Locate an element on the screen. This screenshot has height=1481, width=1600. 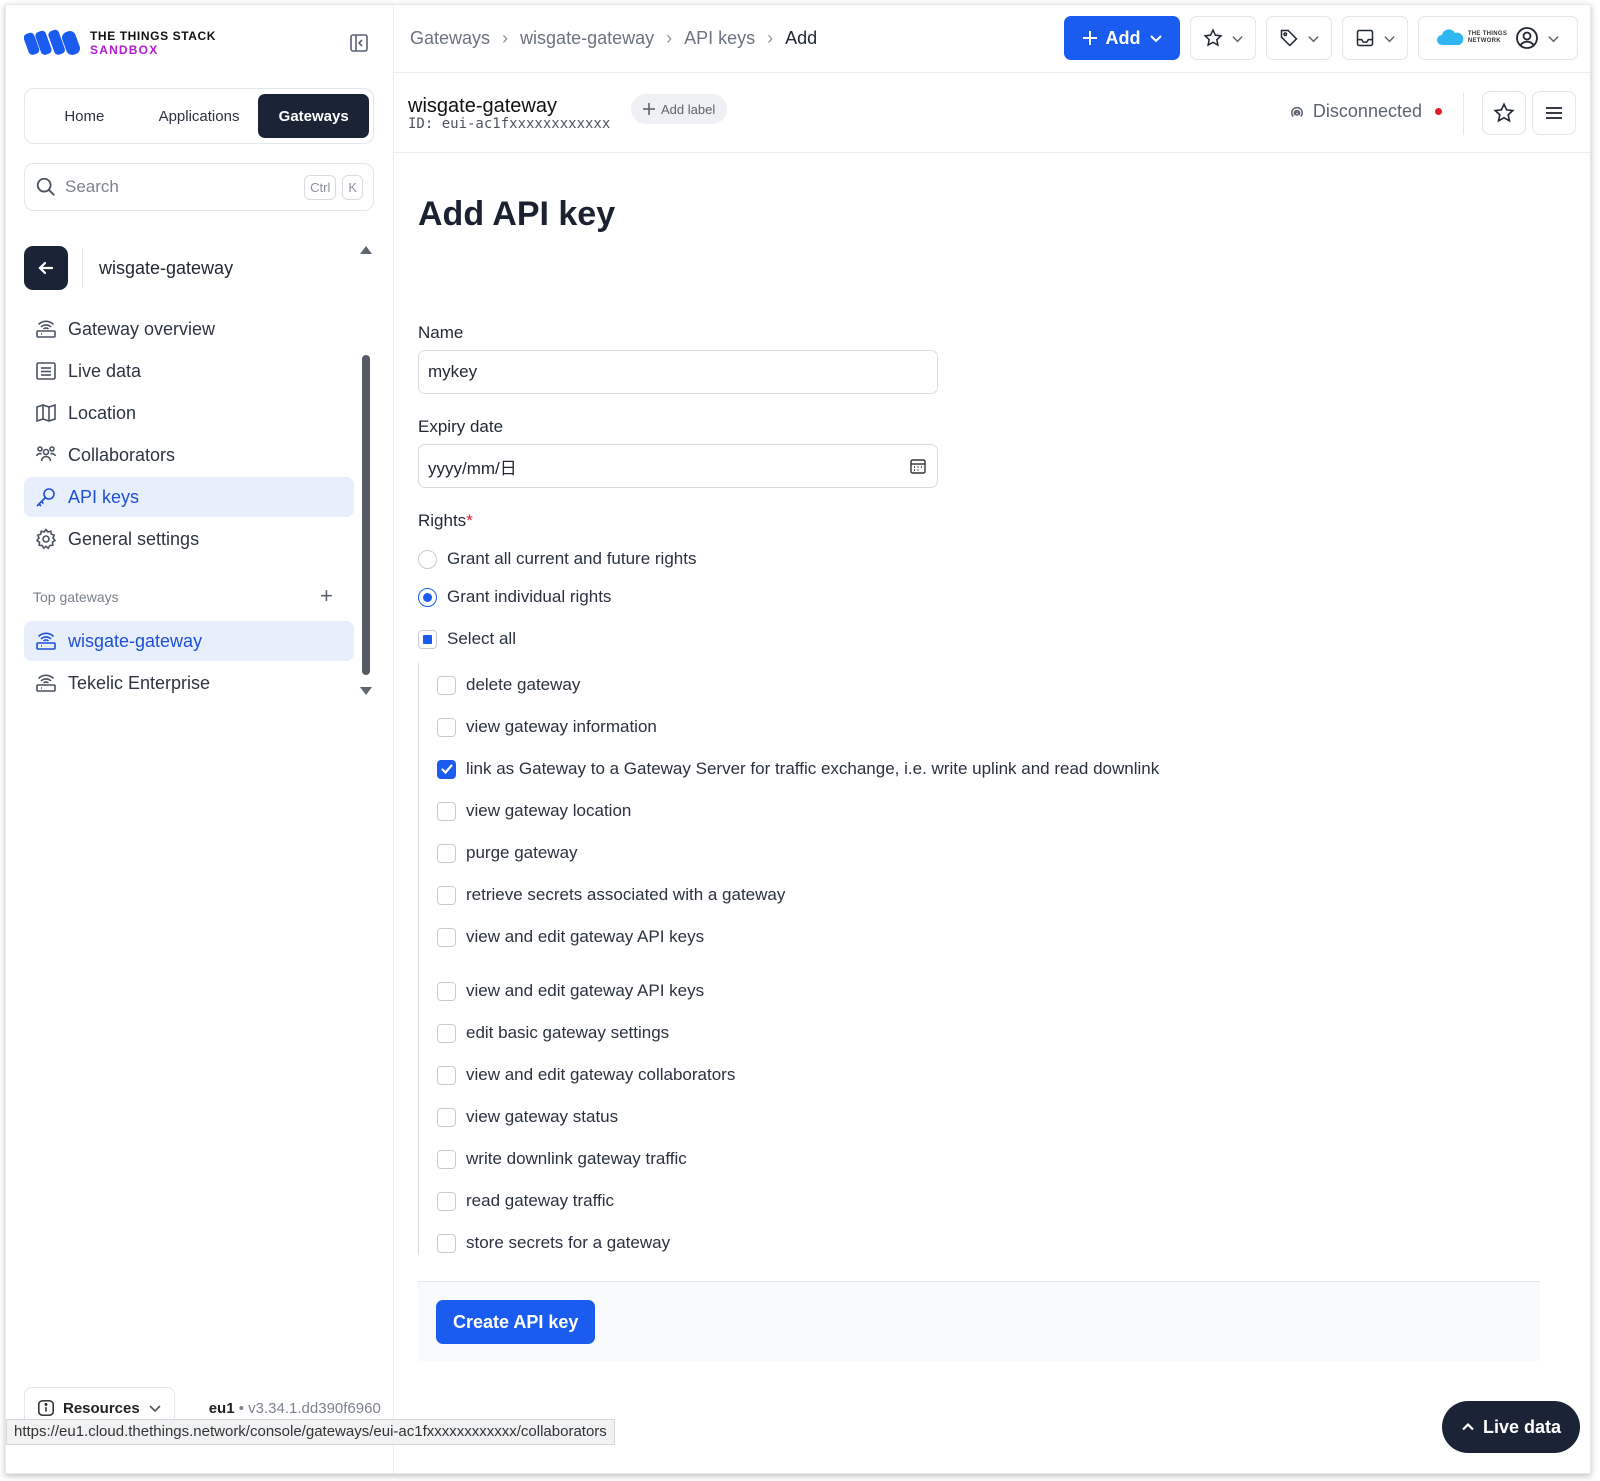
sidebar-item-label: Collaborators is located at coordinates (122, 454).